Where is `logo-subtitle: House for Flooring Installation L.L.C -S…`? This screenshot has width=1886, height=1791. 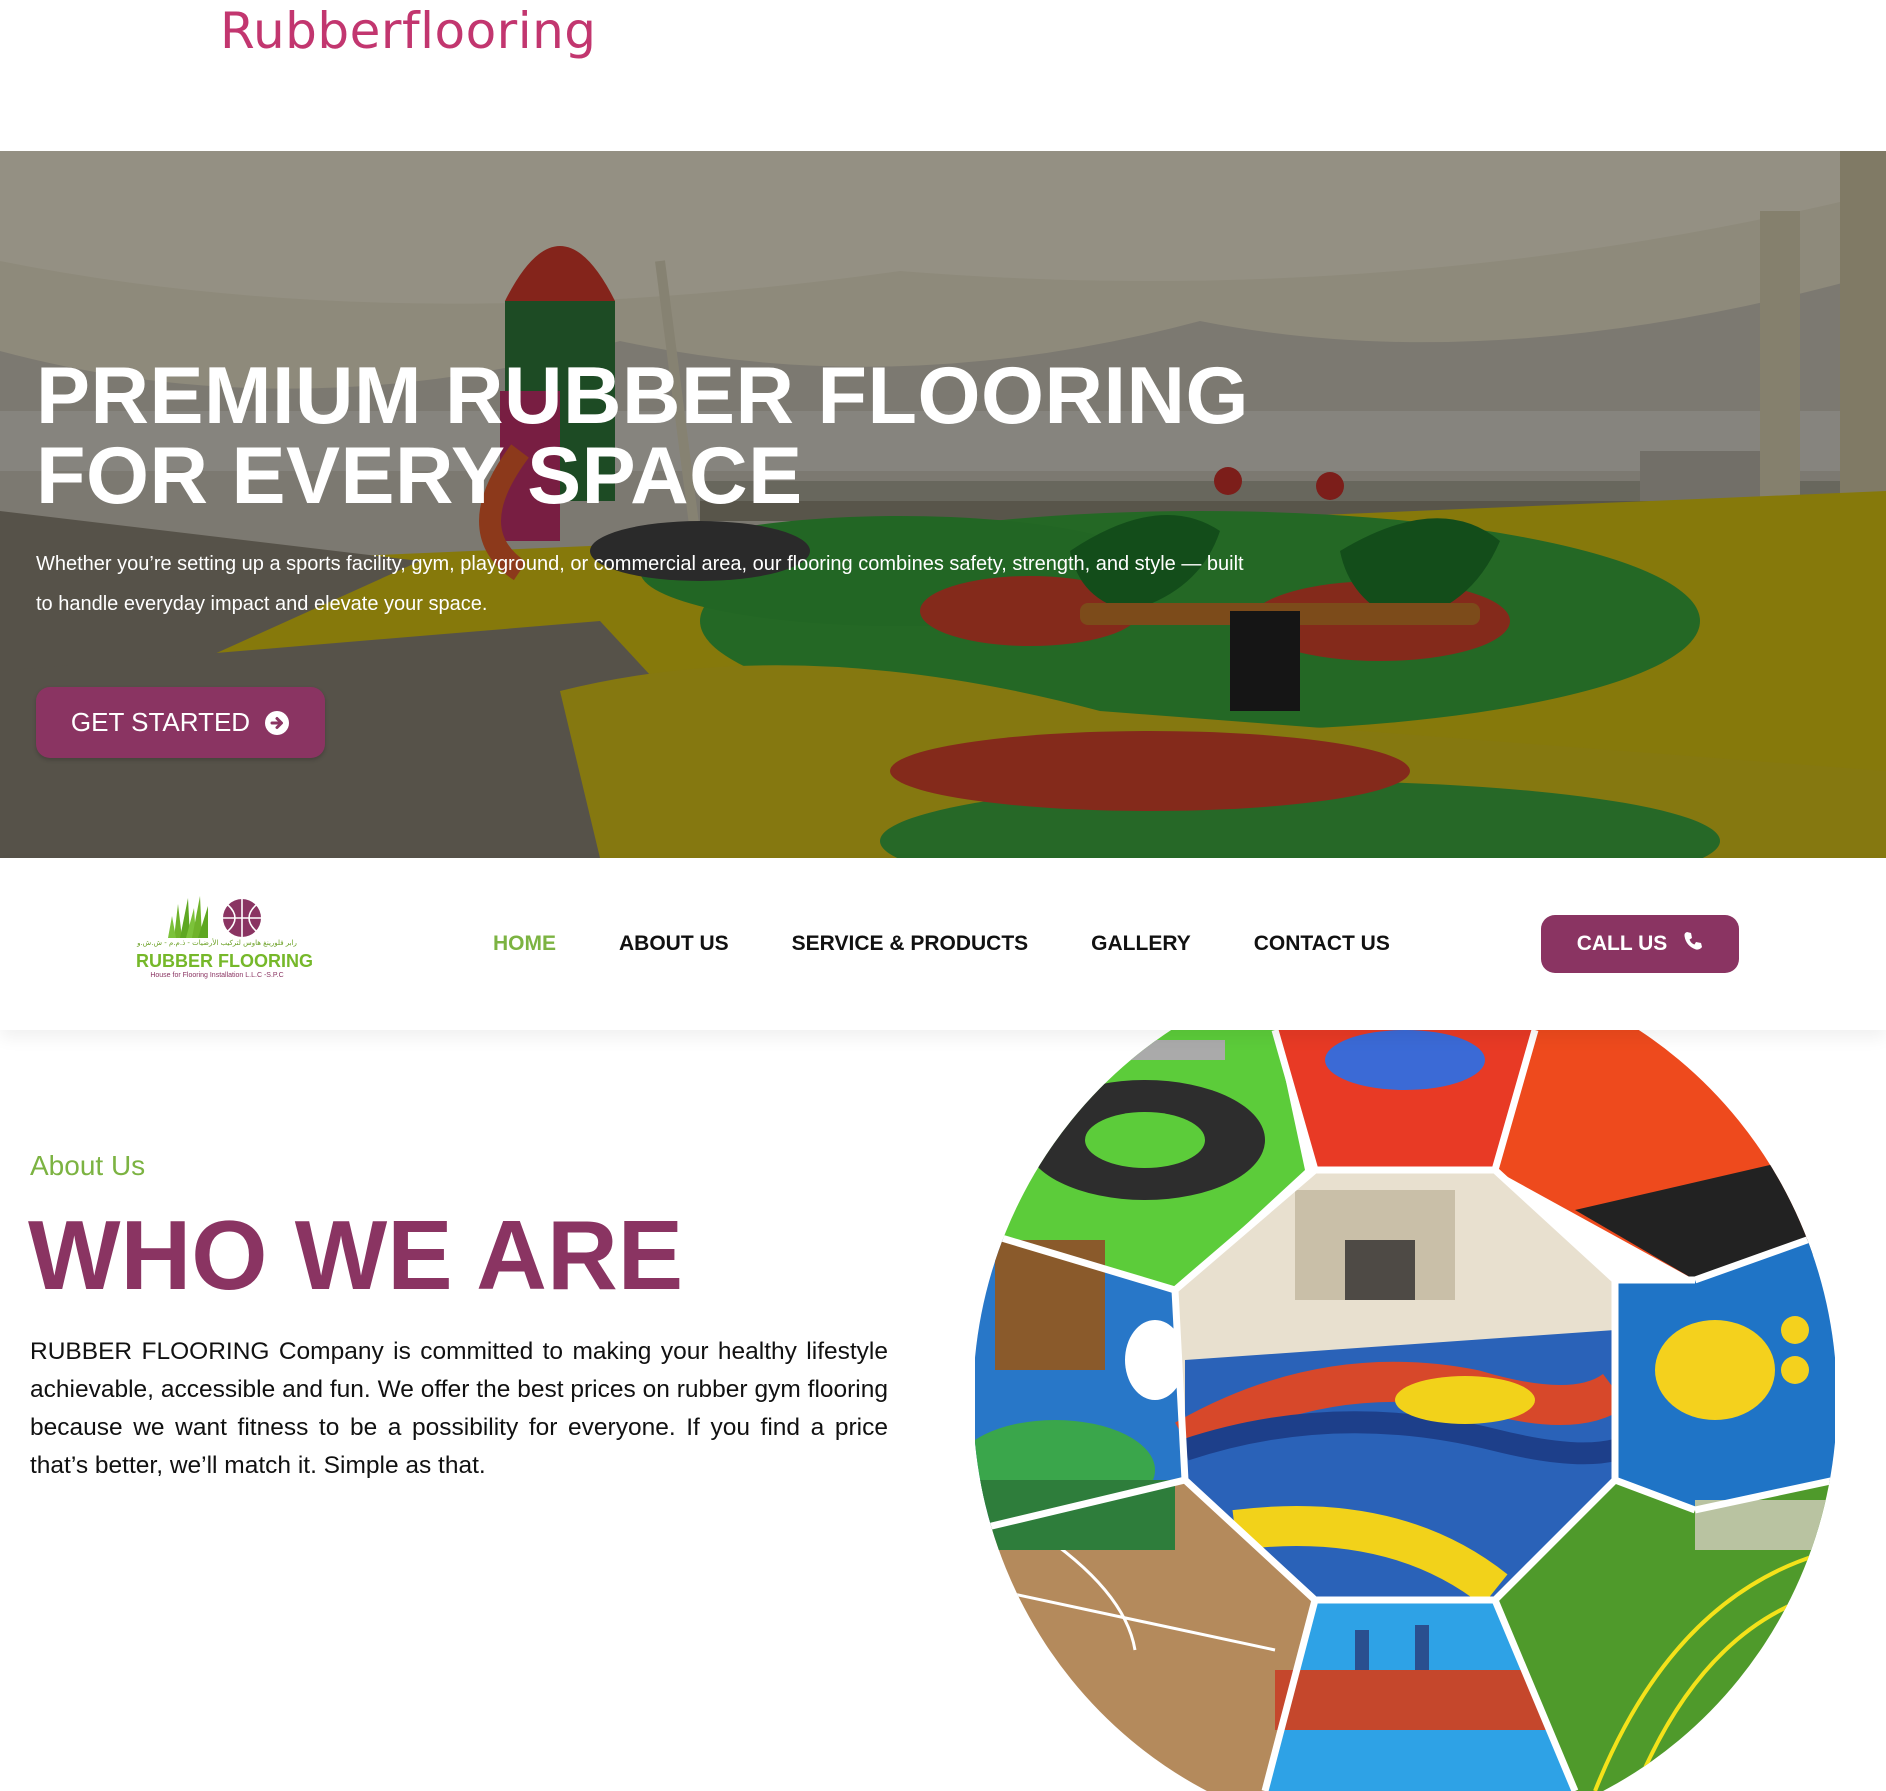
logo-subtitle: House for Flooring Installation L.L.C -S… is located at coordinates (217, 975).